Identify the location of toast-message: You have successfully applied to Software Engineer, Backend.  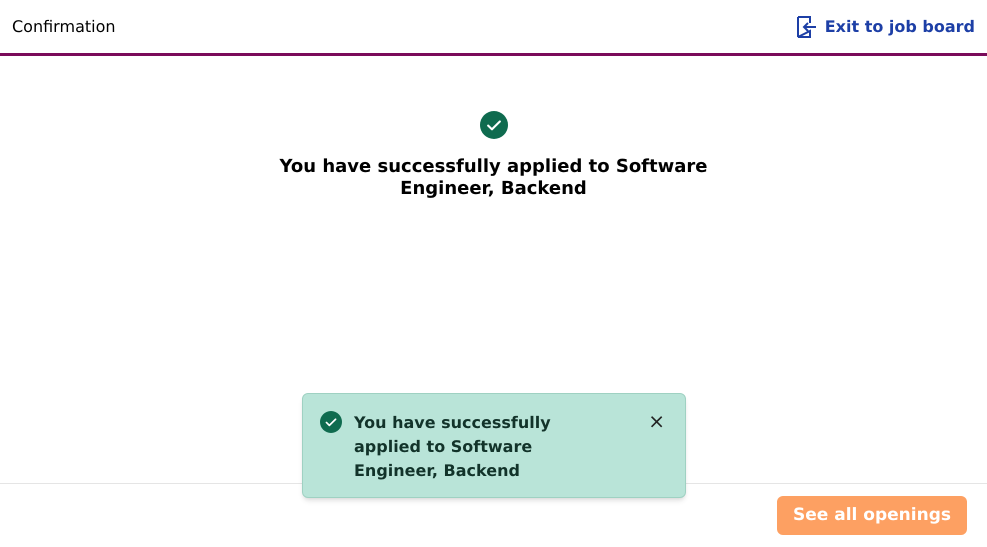
(453, 447).